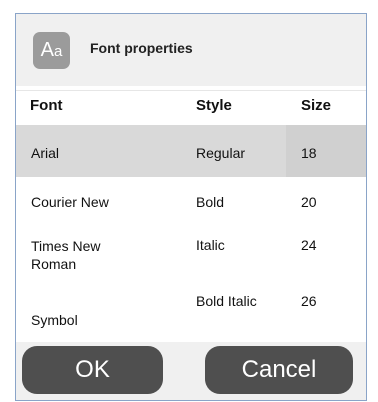 Image resolution: width=378 pixels, height=402 pixels. What do you see at coordinates (309, 153) in the screenshot?
I see `size-option-18: 18` at bounding box center [309, 153].